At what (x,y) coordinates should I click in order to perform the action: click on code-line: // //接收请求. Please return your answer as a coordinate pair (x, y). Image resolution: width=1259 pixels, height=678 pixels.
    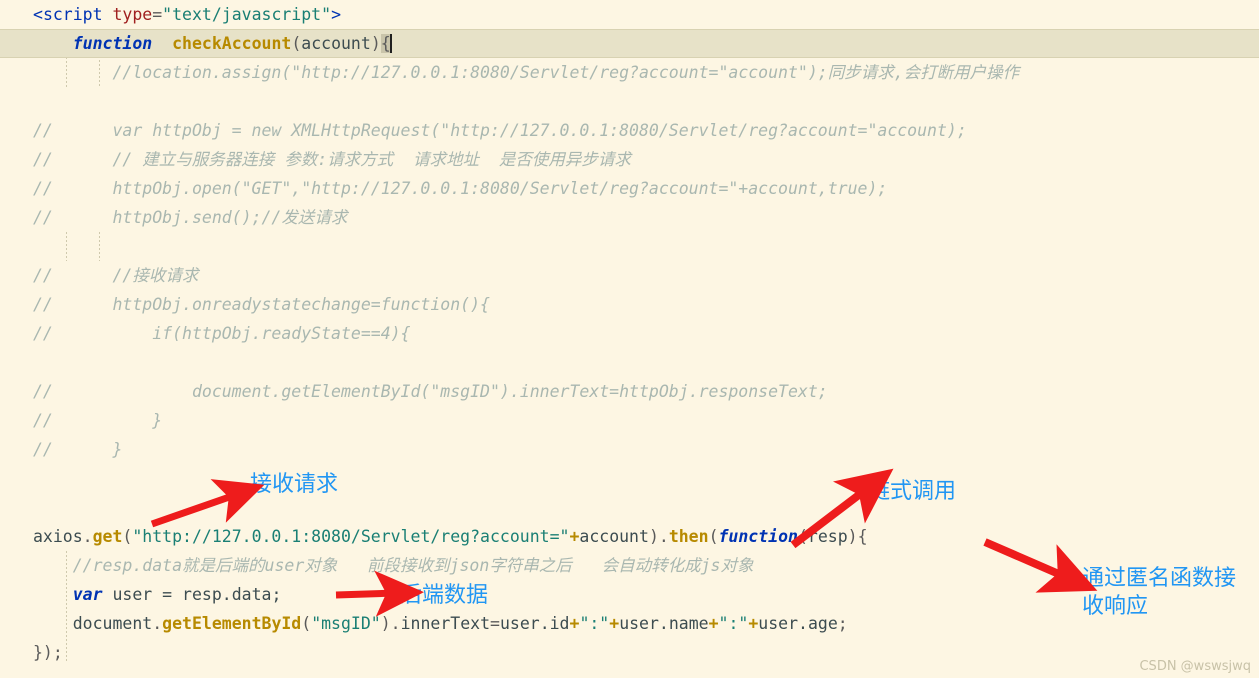
    Looking at the image, I should click on (629, 275).